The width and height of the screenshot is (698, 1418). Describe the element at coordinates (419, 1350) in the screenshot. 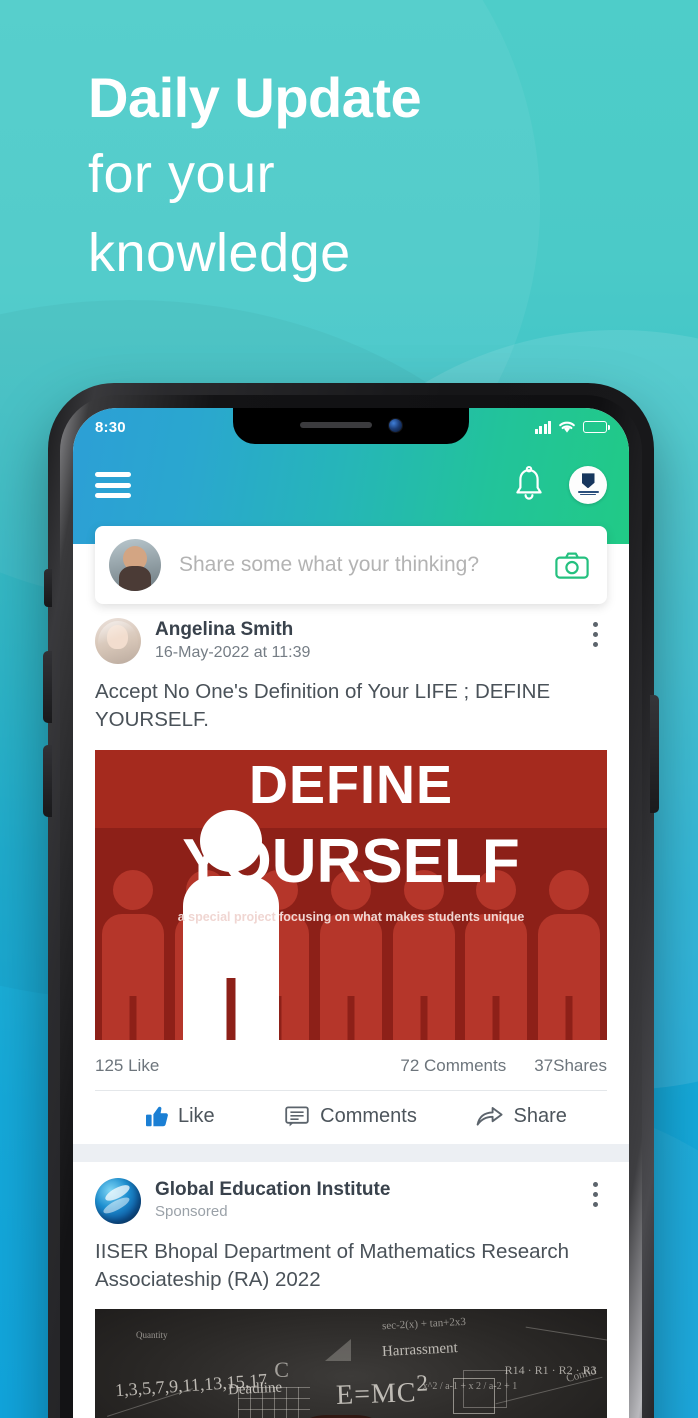

I see `chalk-harassment-label: Harrassment` at that location.